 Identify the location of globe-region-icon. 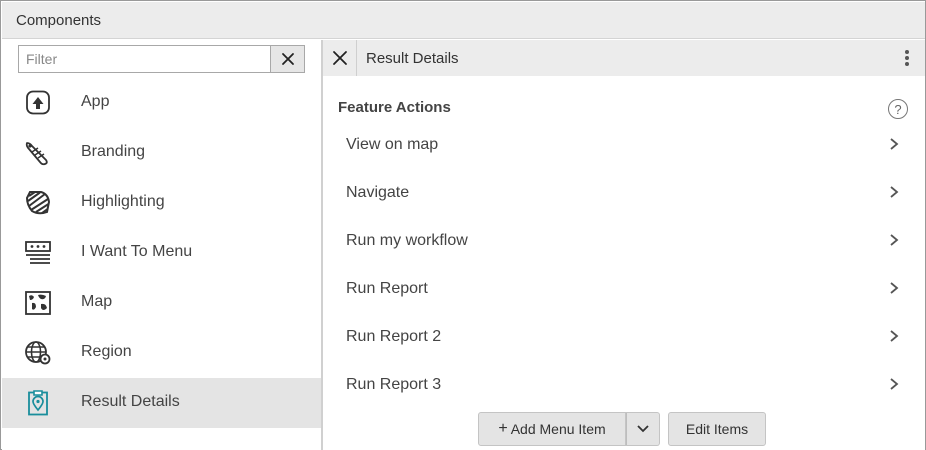
(38, 353).